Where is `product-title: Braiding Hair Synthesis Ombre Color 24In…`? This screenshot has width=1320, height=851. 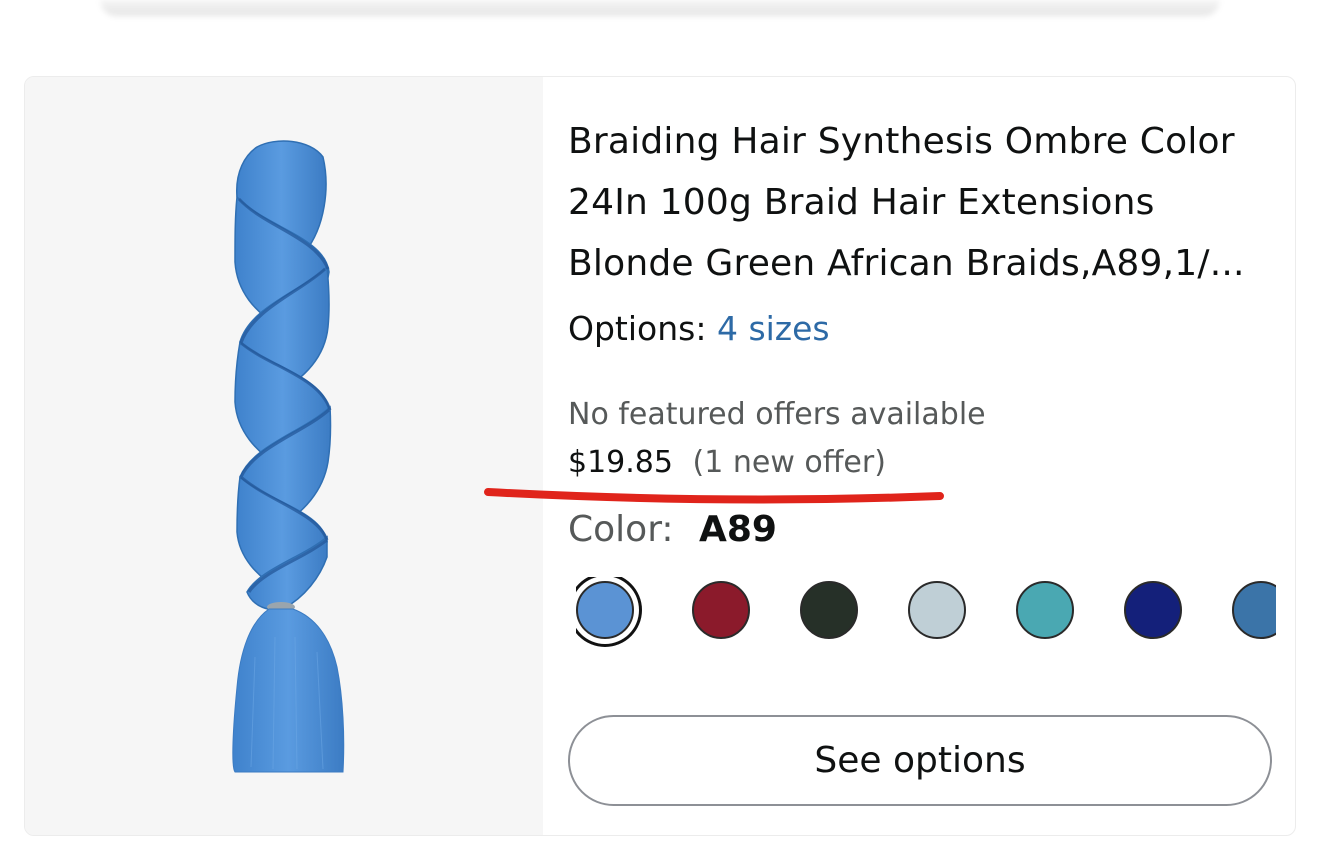 product-title: Braiding Hair Synthesis Ombre Color 24In… is located at coordinates (908, 202).